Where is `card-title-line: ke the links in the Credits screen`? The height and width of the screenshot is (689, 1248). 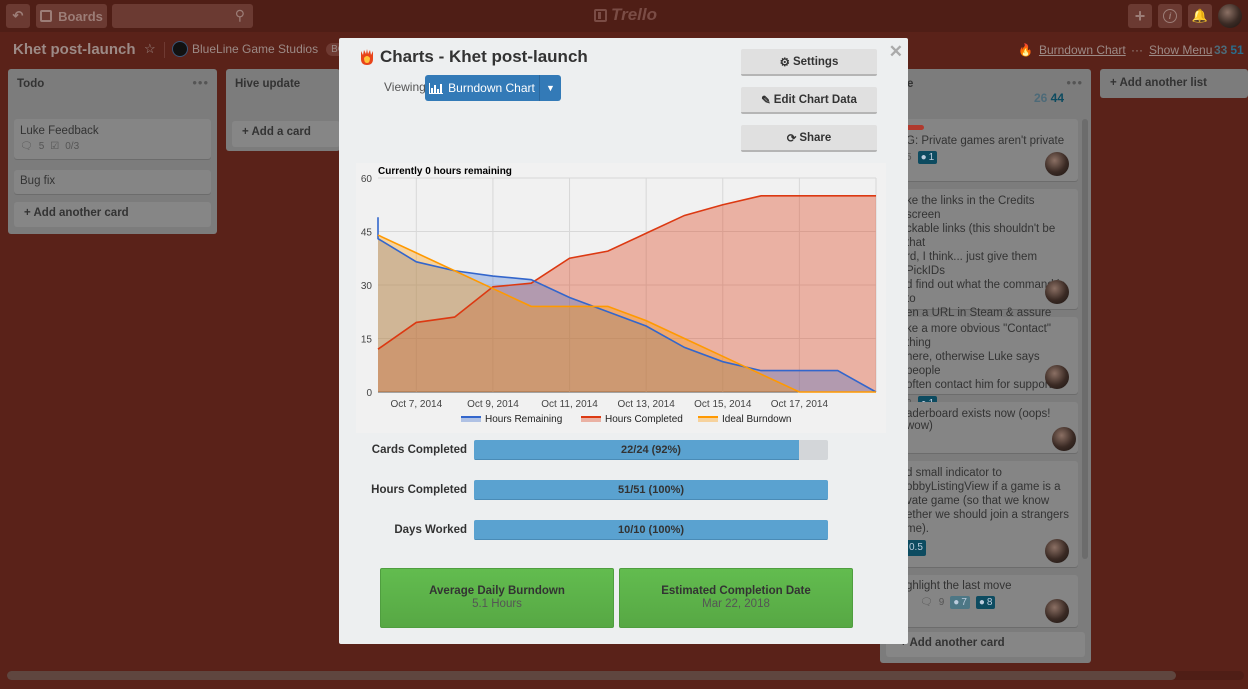 card-title-line: ke the links in the Credits screen is located at coordinates (970, 208).